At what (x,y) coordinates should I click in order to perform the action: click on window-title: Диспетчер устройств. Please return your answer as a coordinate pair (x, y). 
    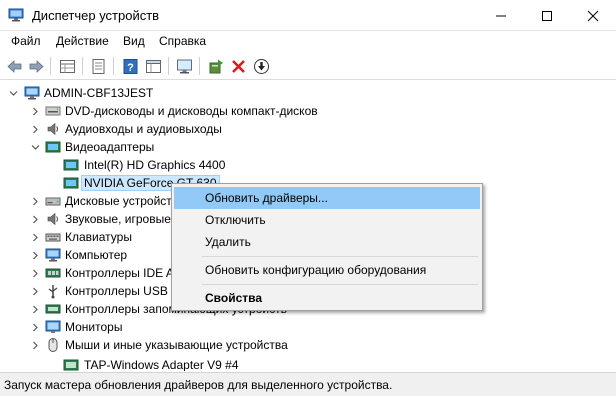
    Looking at the image, I should click on (96, 15).